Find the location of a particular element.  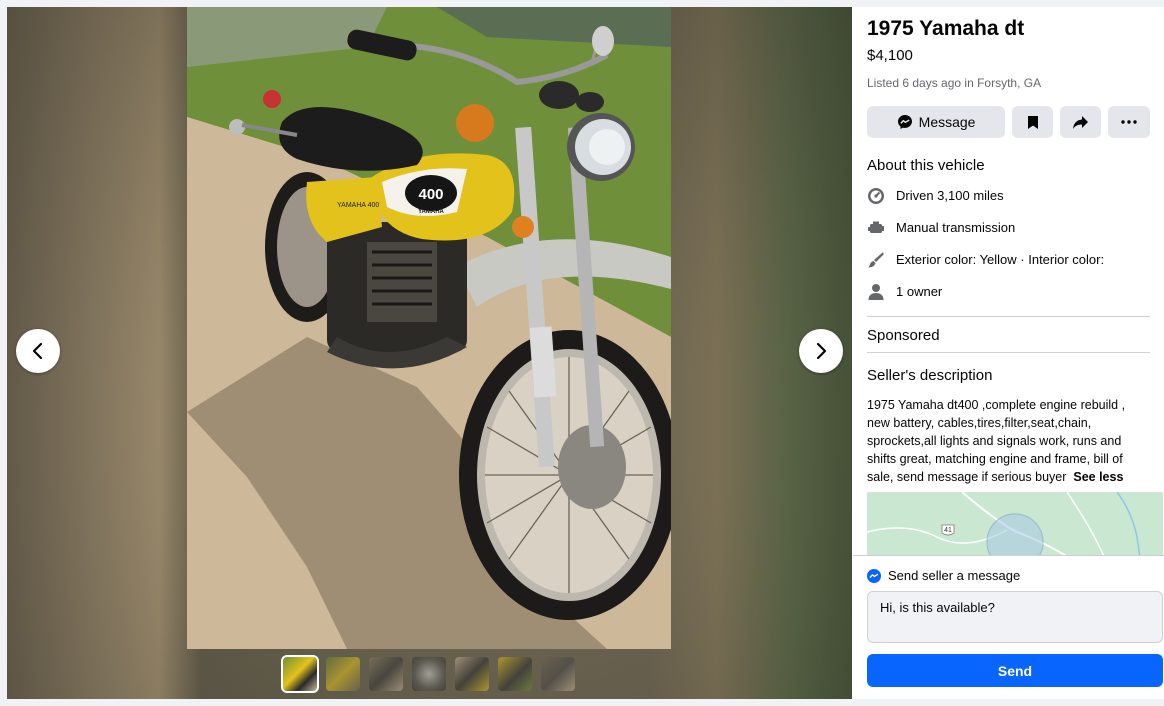

vehicle-detail-text: Driven 3,100 miles is located at coordinates (950, 195).